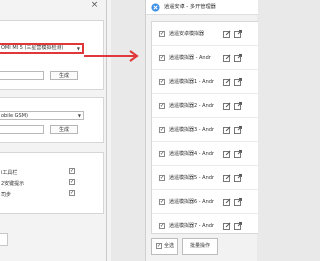 This screenshot has width=320, height=261. I want to click on instance-row: ✓ 逍遥模拟器7 - Andr, so click(205, 223).